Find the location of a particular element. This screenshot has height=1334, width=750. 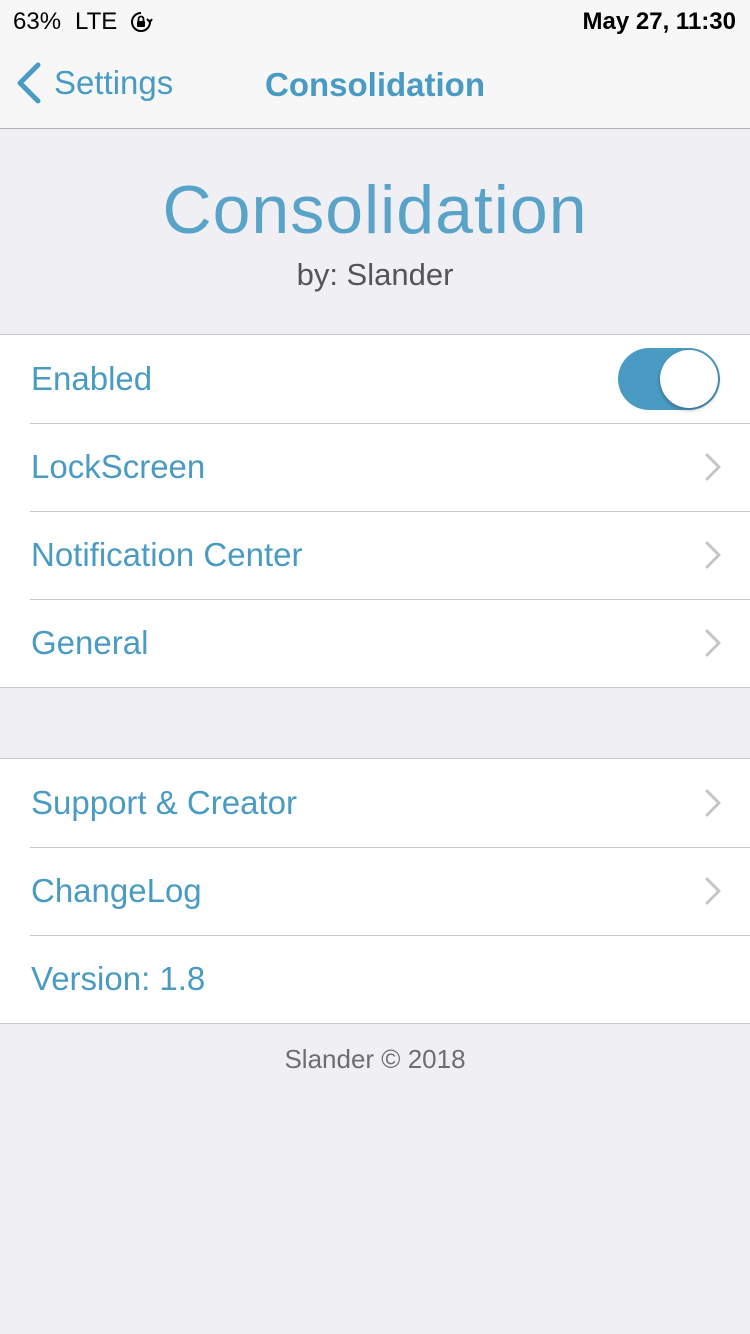

enabled-cell: Enabled is located at coordinates (375, 379).